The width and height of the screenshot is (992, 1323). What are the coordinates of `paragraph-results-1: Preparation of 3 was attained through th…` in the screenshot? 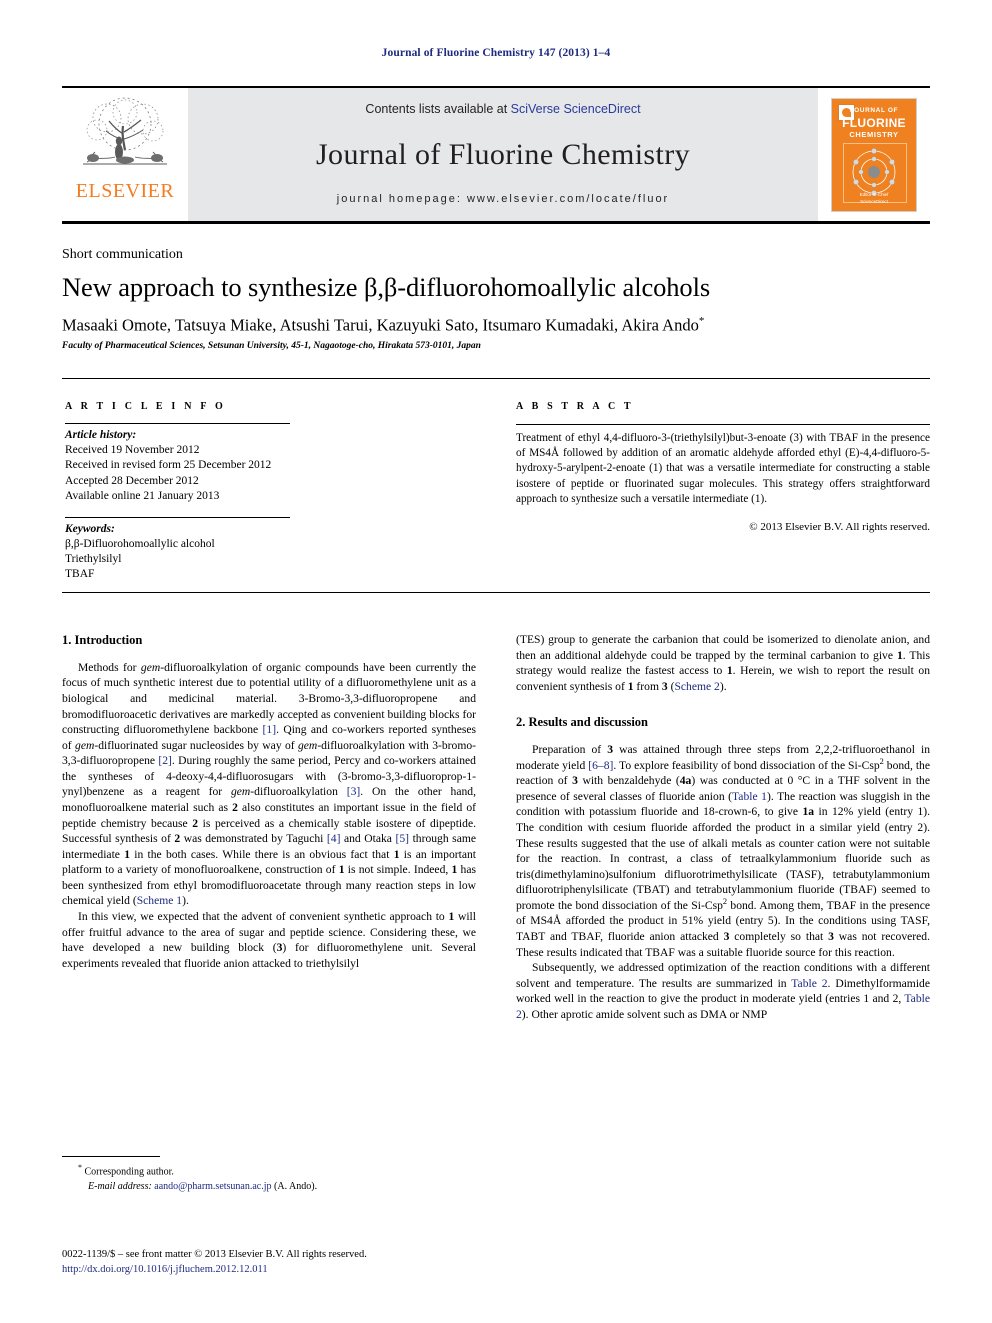 It's located at (723, 851).